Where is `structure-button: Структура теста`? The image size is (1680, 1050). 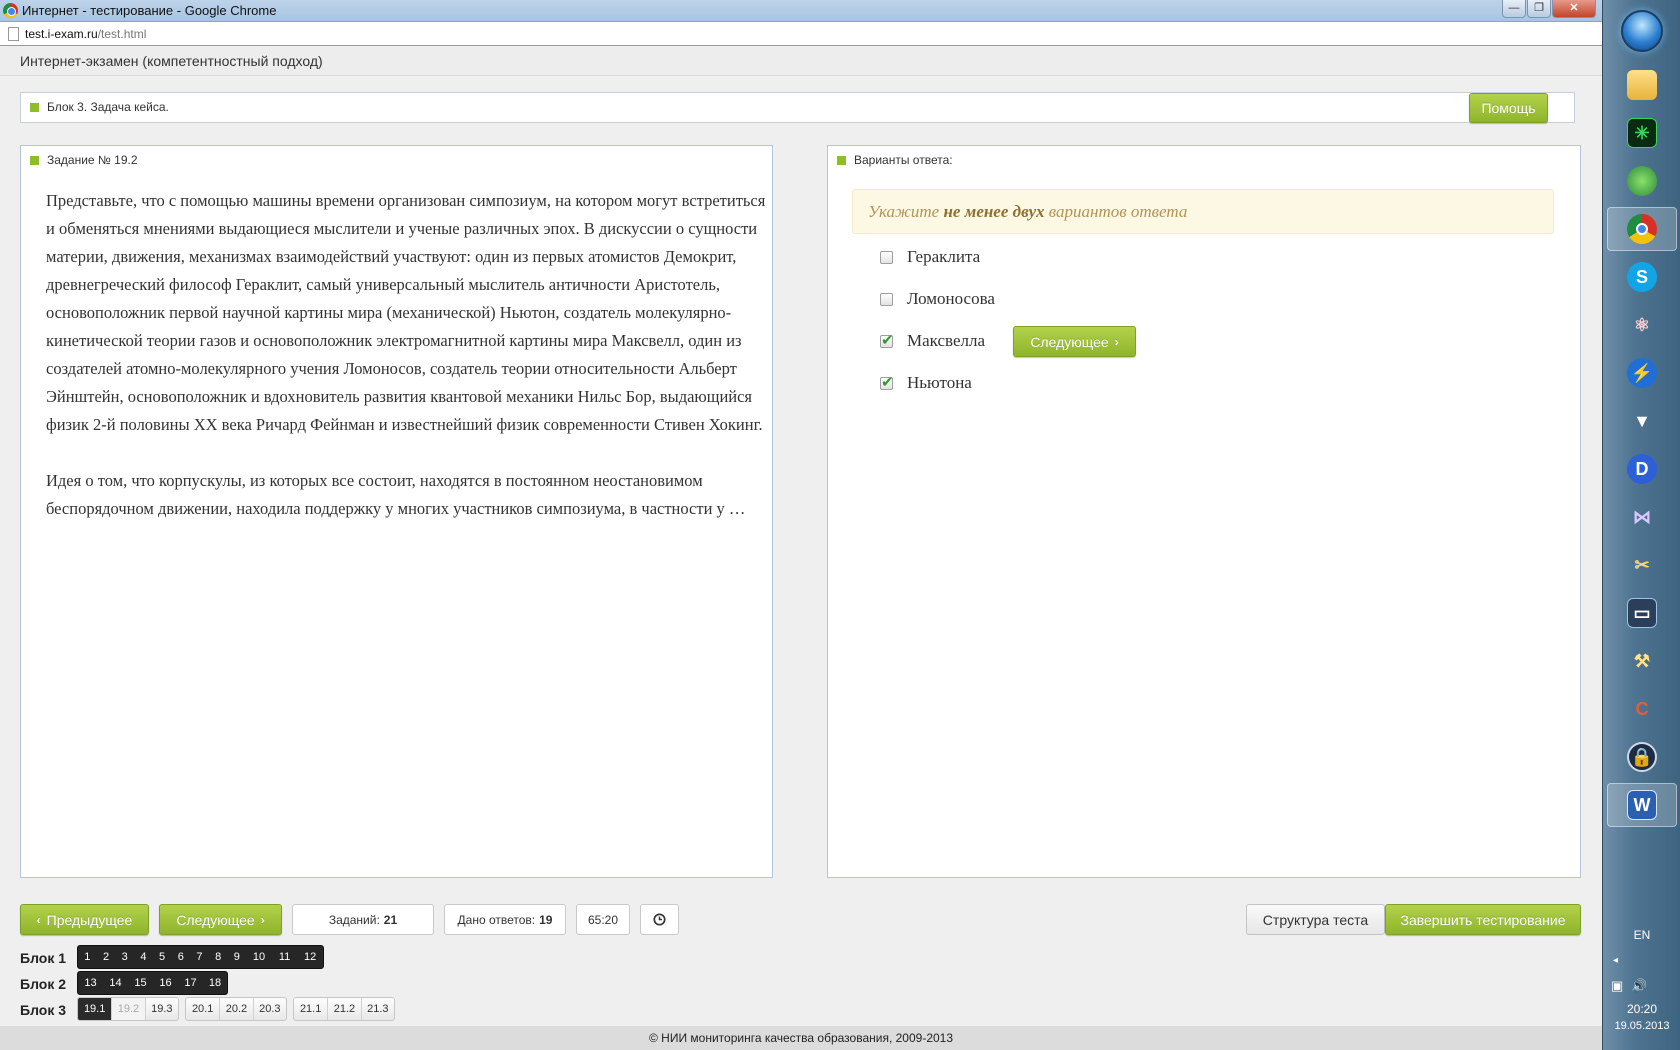
structure-button: Структура теста is located at coordinates (1315, 919).